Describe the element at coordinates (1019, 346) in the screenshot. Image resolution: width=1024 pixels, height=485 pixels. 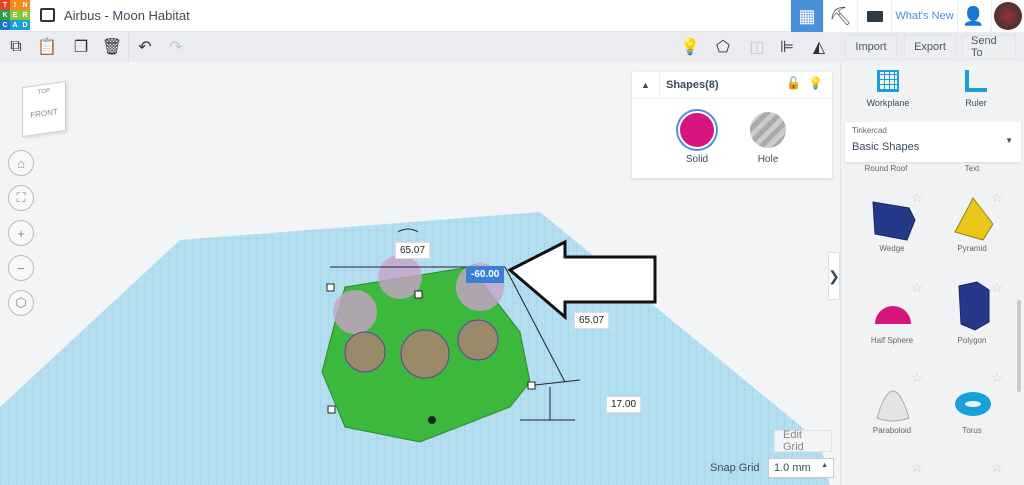
I see `library-scrollbar` at that location.